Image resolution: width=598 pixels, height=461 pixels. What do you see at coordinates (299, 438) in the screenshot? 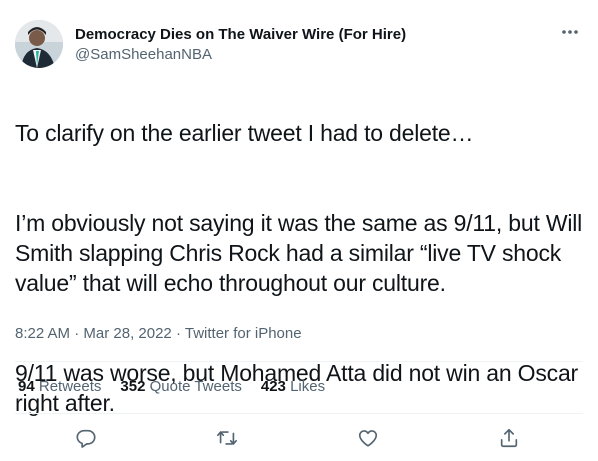
I see `tweet-actions` at bounding box center [299, 438].